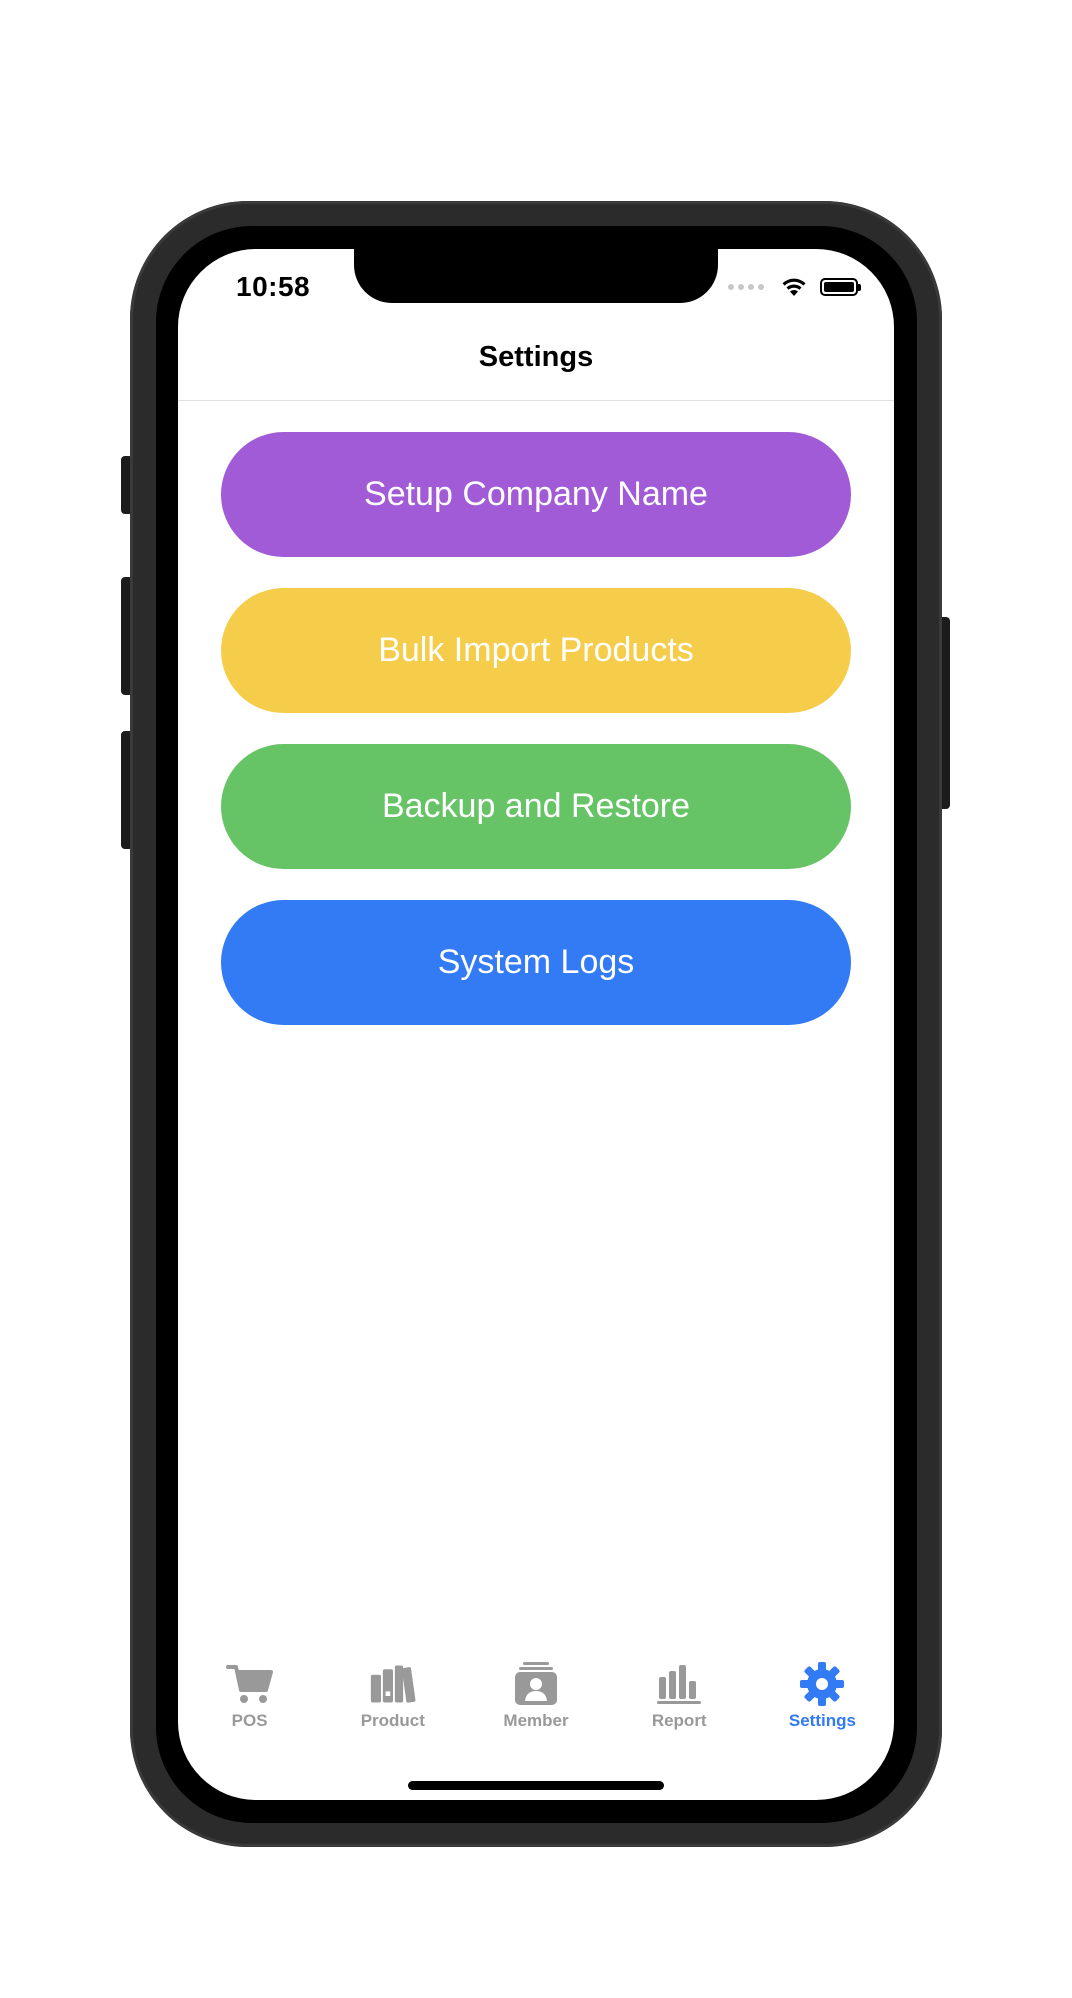  What do you see at coordinates (746, 287) in the screenshot?
I see `cellular-signal-icon` at bounding box center [746, 287].